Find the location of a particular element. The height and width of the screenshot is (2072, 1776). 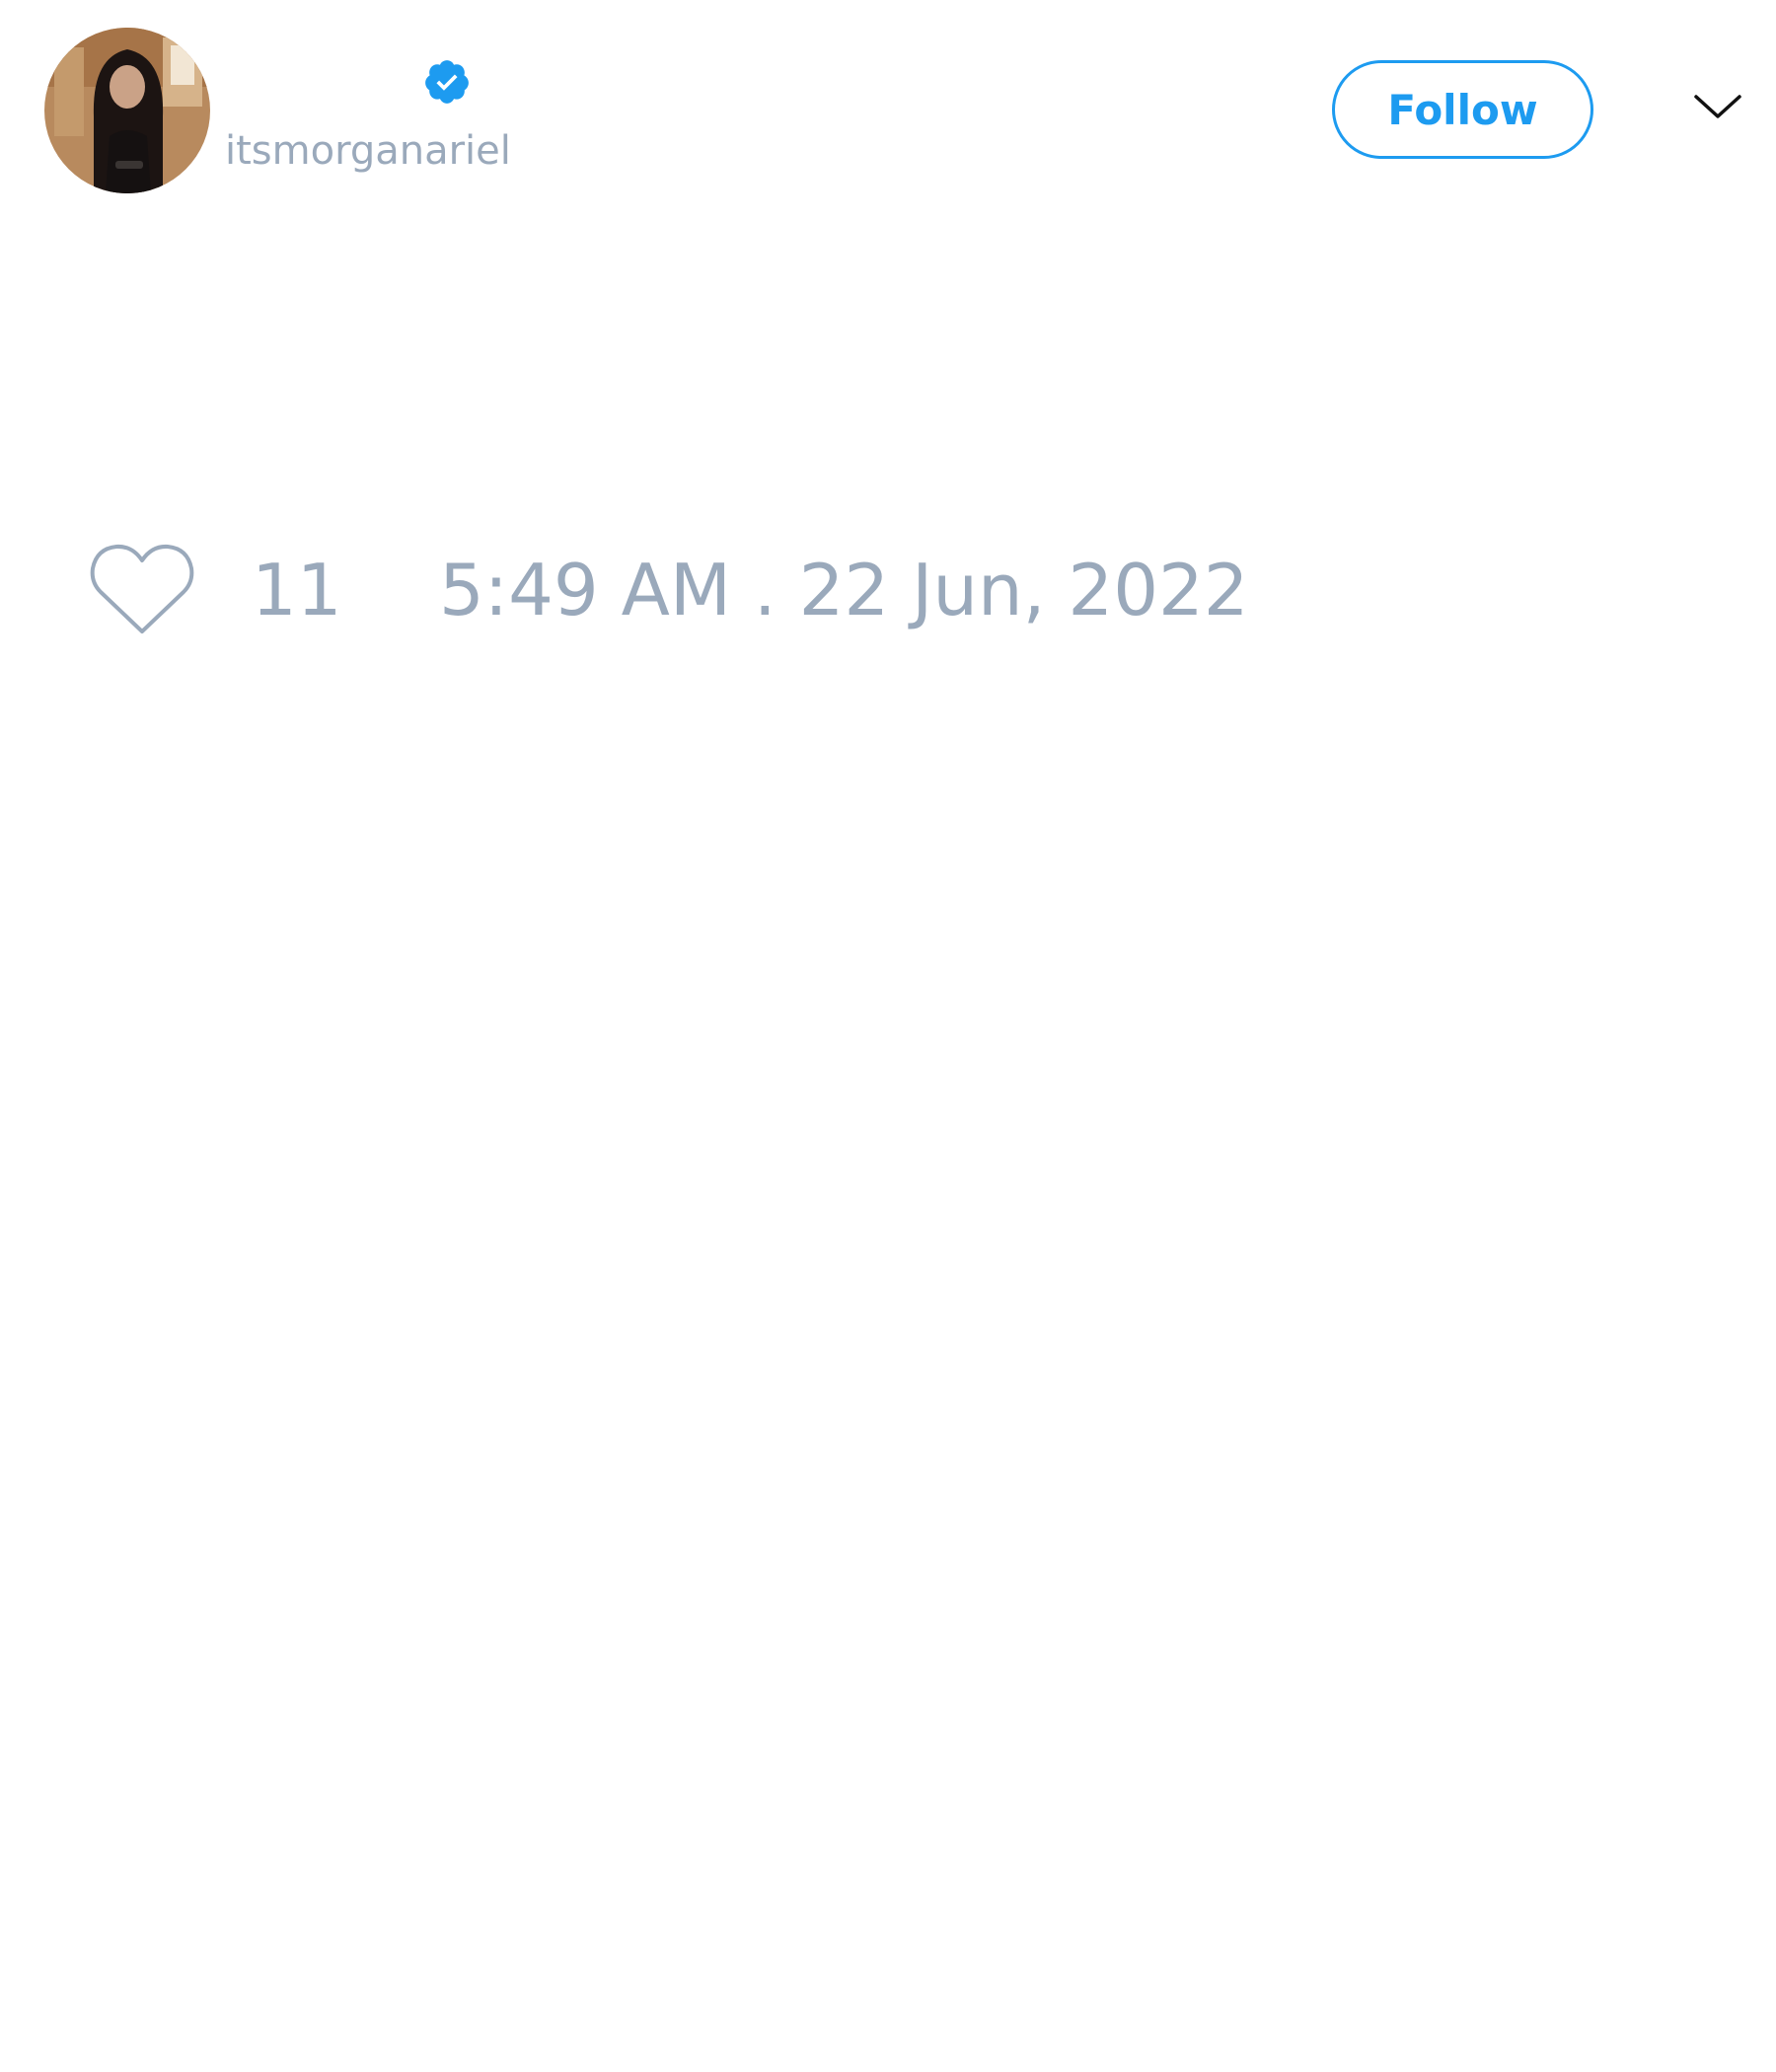

tweet-timestamp: 5:49 AM . 22 Jun, 2022 is located at coordinates (844, 590).